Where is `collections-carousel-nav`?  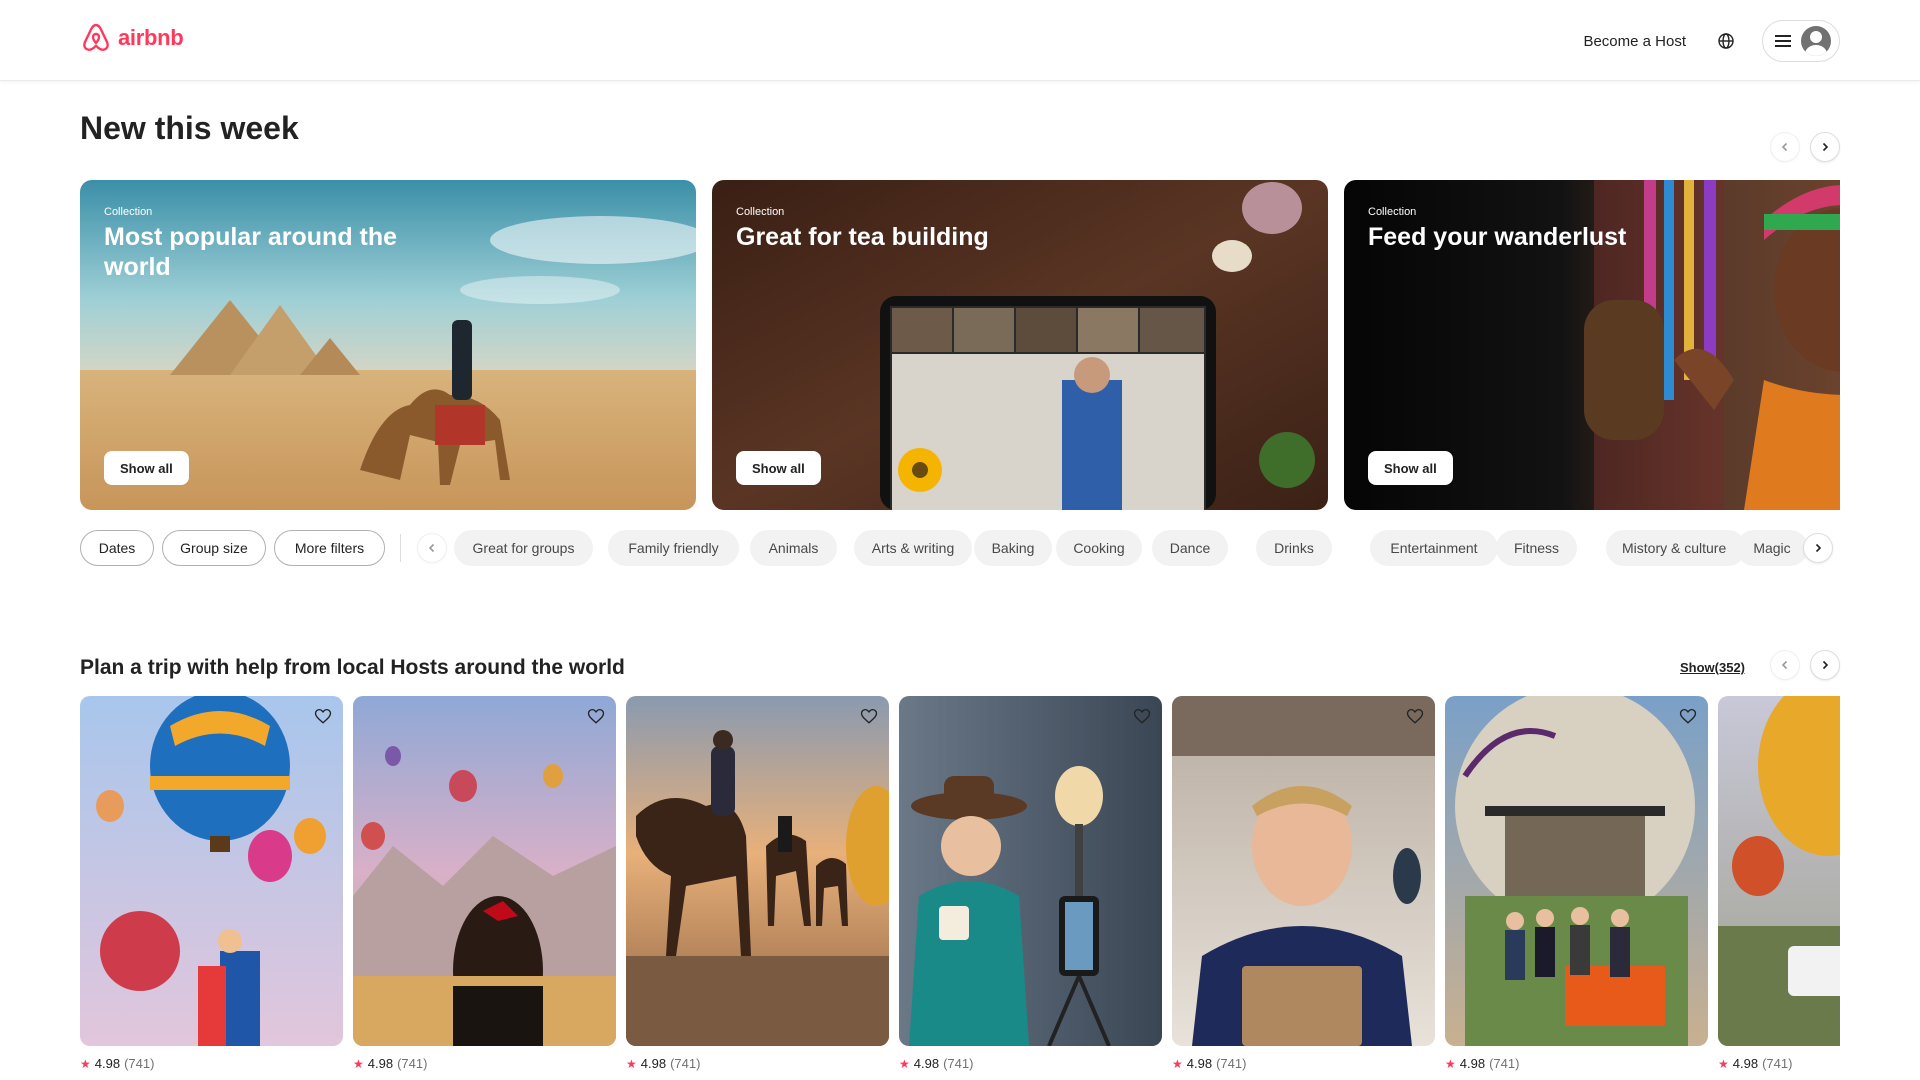 collections-carousel-nav is located at coordinates (1805, 147).